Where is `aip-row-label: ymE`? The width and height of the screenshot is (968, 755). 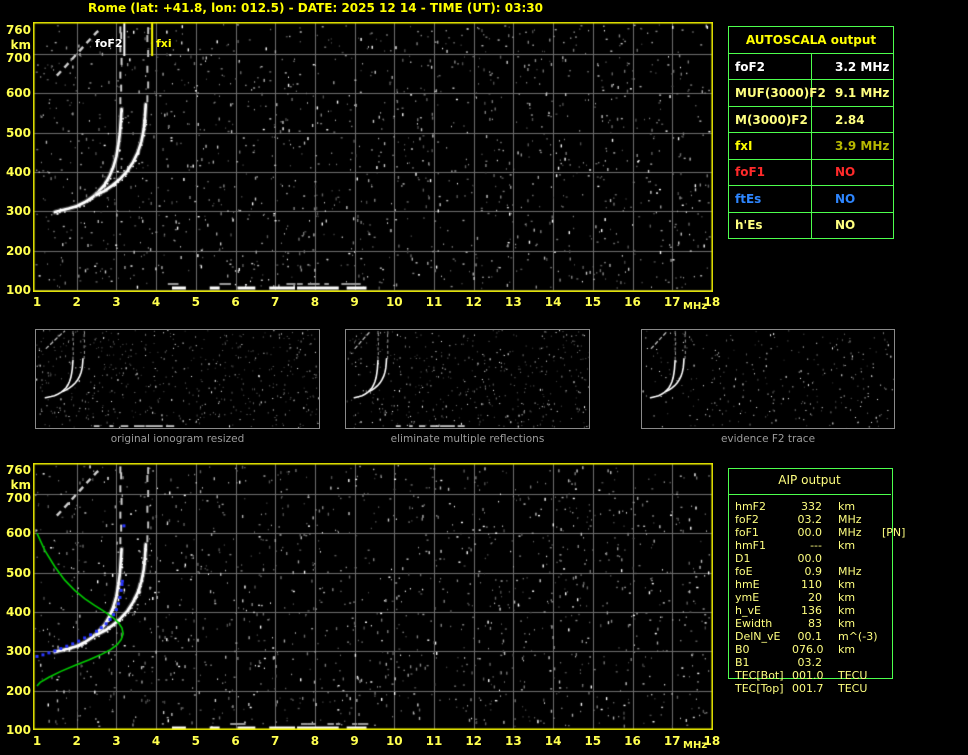 aip-row-label: ymE is located at coordinates (747, 597).